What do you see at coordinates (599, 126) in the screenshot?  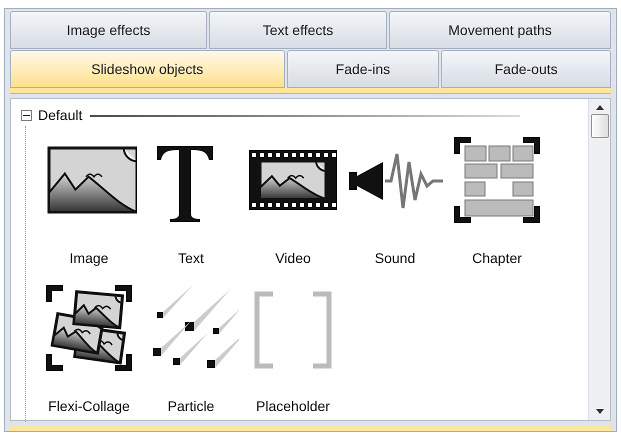 I see `scroll-thumb` at bounding box center [599, 126].